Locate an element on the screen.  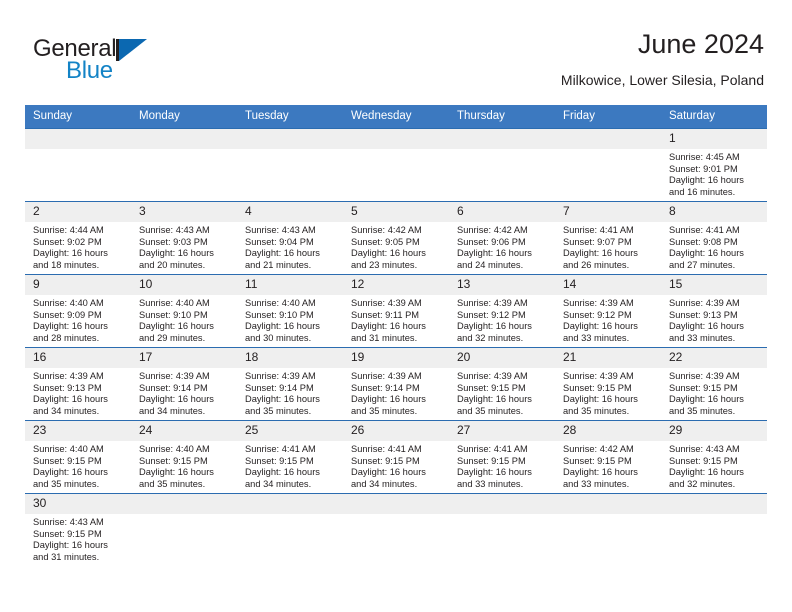
day-number: 15 is located at coordinates (714, 285).